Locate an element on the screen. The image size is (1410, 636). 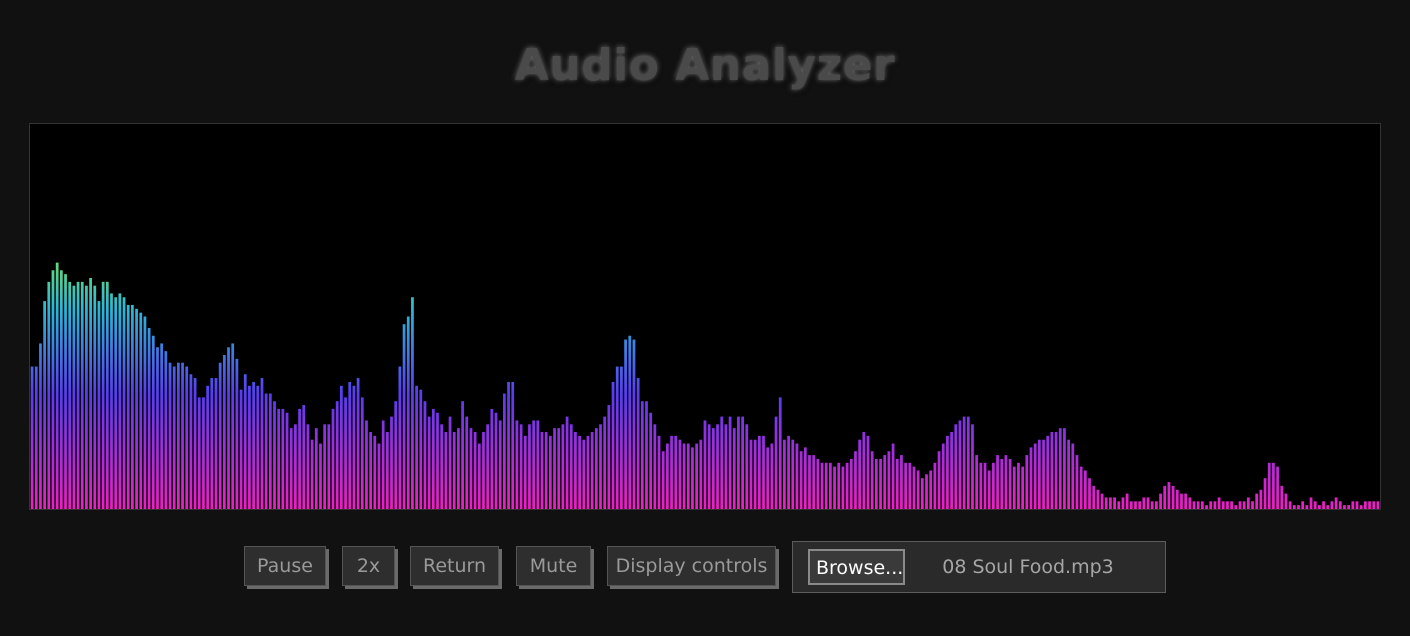
return-button: Return is located at coordinates (454, 566).